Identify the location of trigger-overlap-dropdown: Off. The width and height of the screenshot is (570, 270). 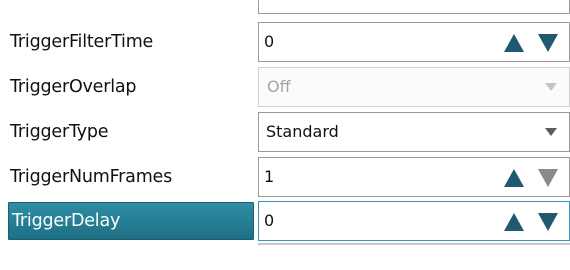
(414, 87).